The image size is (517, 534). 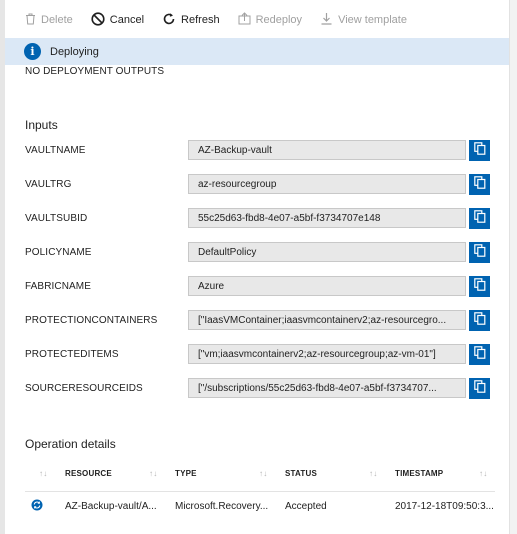 I want to click on no-outputs-note: NO DEPLOYMENT OUTPUTS, so click(x=95, y=71).